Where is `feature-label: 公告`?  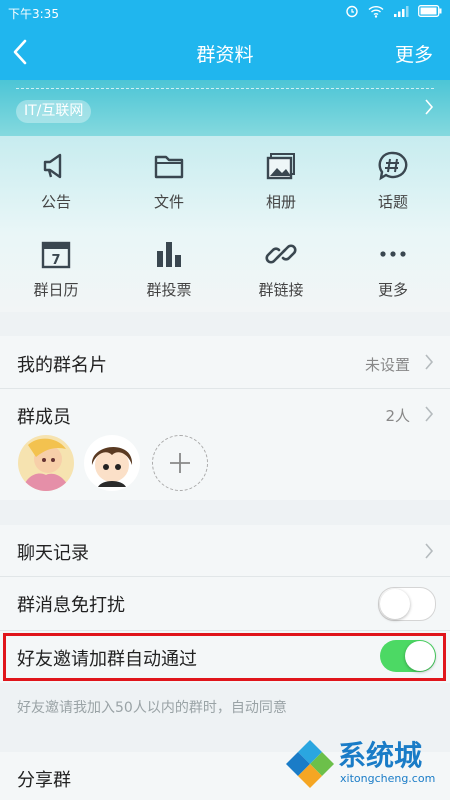 feature-label: 公告 is located at coordinates (55, 202).